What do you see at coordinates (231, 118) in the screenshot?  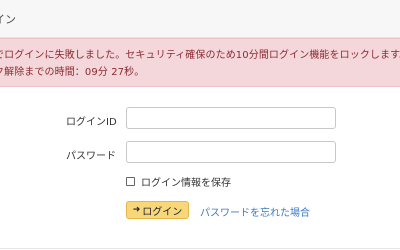 I see `login-id-input` at bounding box center [231, 118].